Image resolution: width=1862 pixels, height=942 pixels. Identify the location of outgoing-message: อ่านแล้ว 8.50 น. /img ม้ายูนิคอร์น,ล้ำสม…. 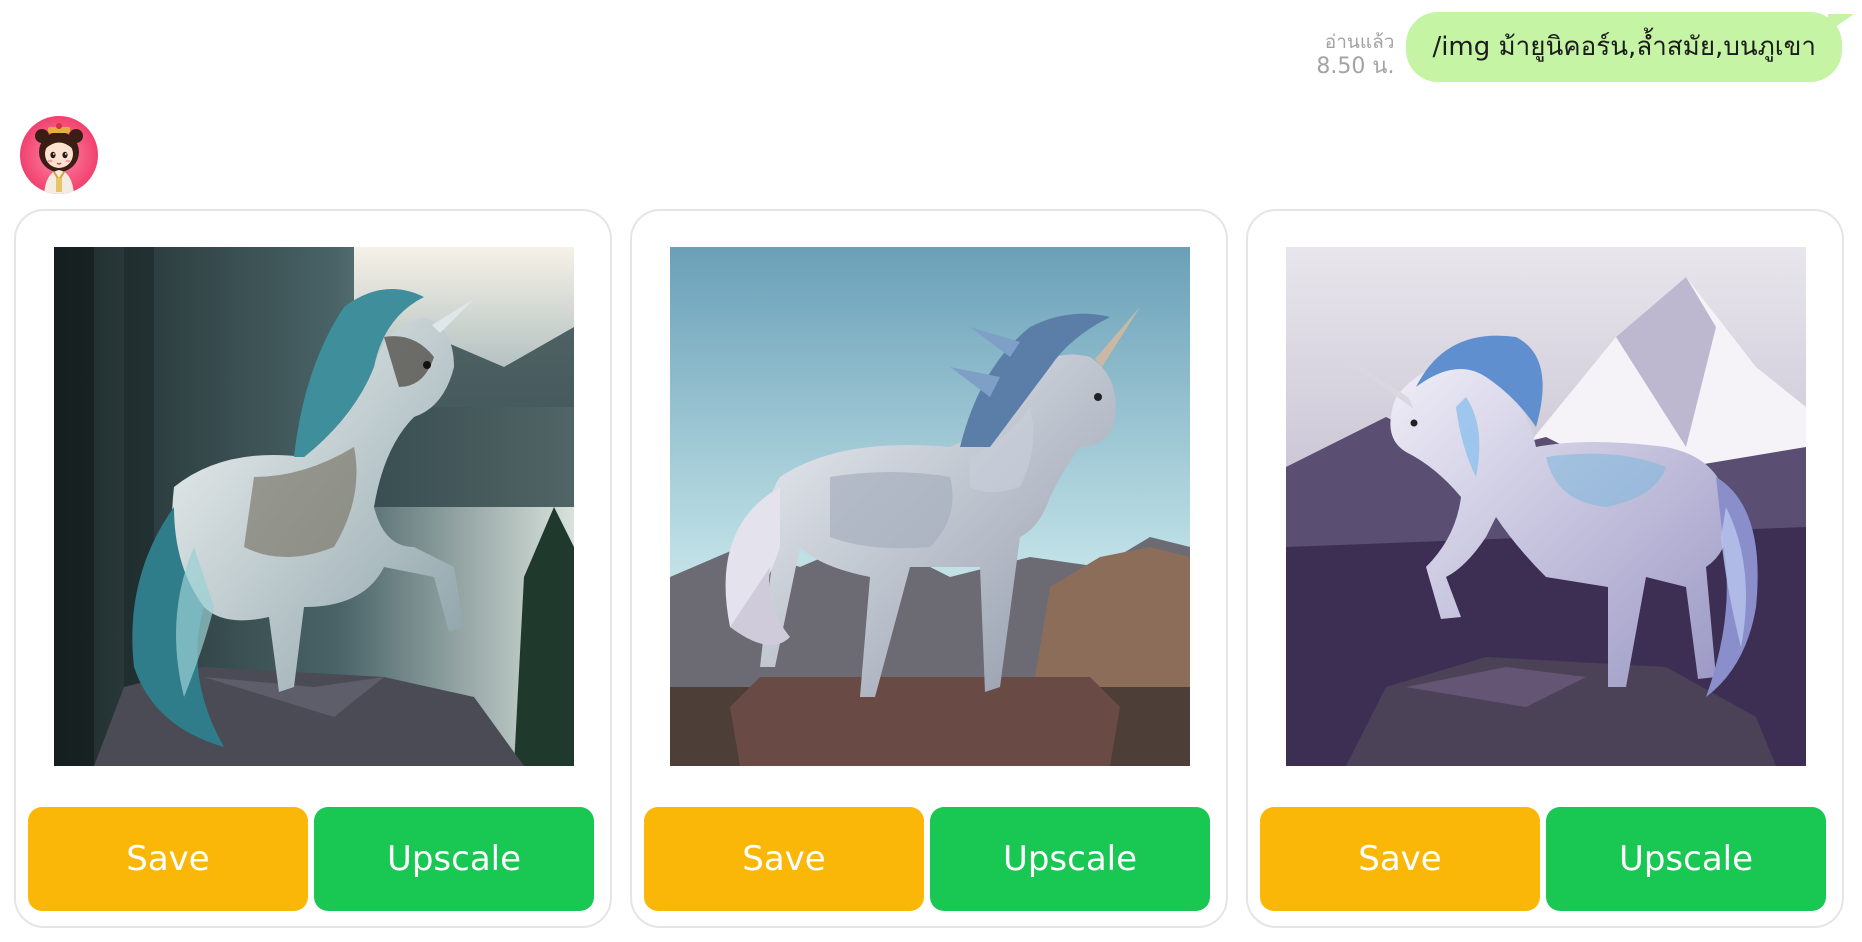
(1585, 47).